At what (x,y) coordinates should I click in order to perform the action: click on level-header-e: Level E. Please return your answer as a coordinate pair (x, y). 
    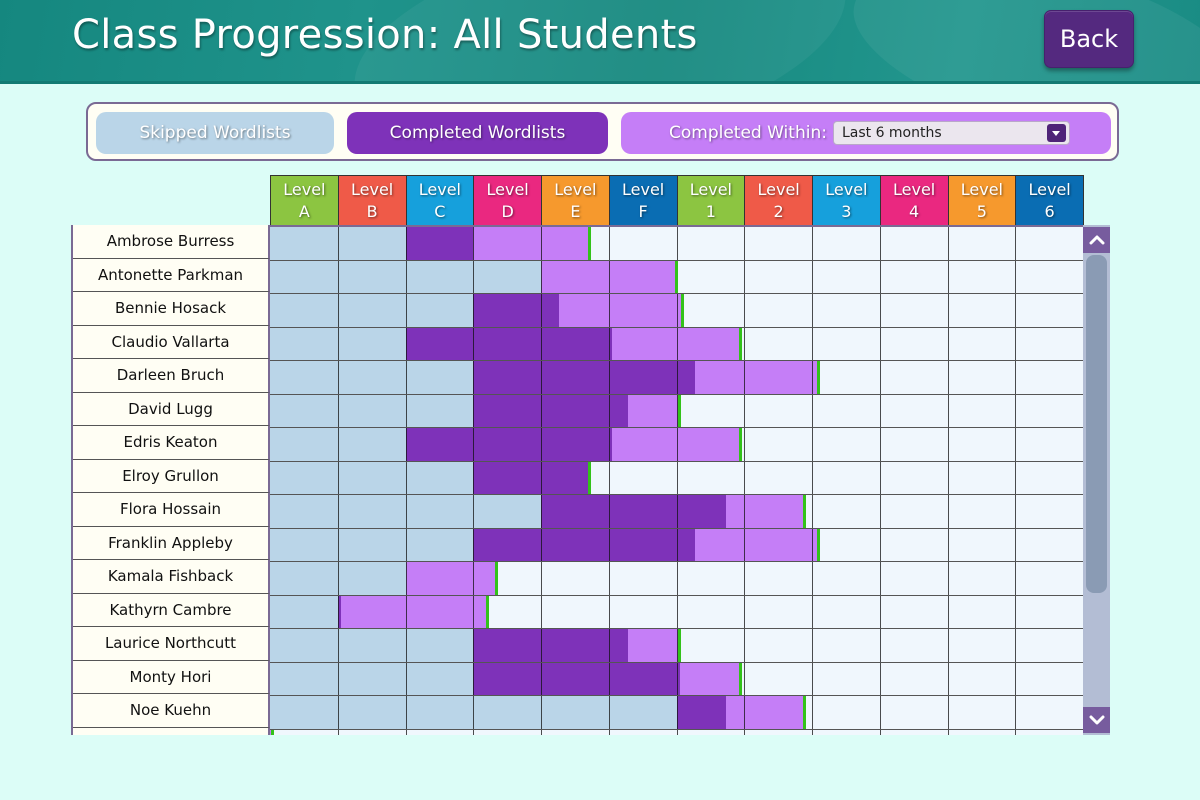
    Looking at the image, I should click on (575, 200).